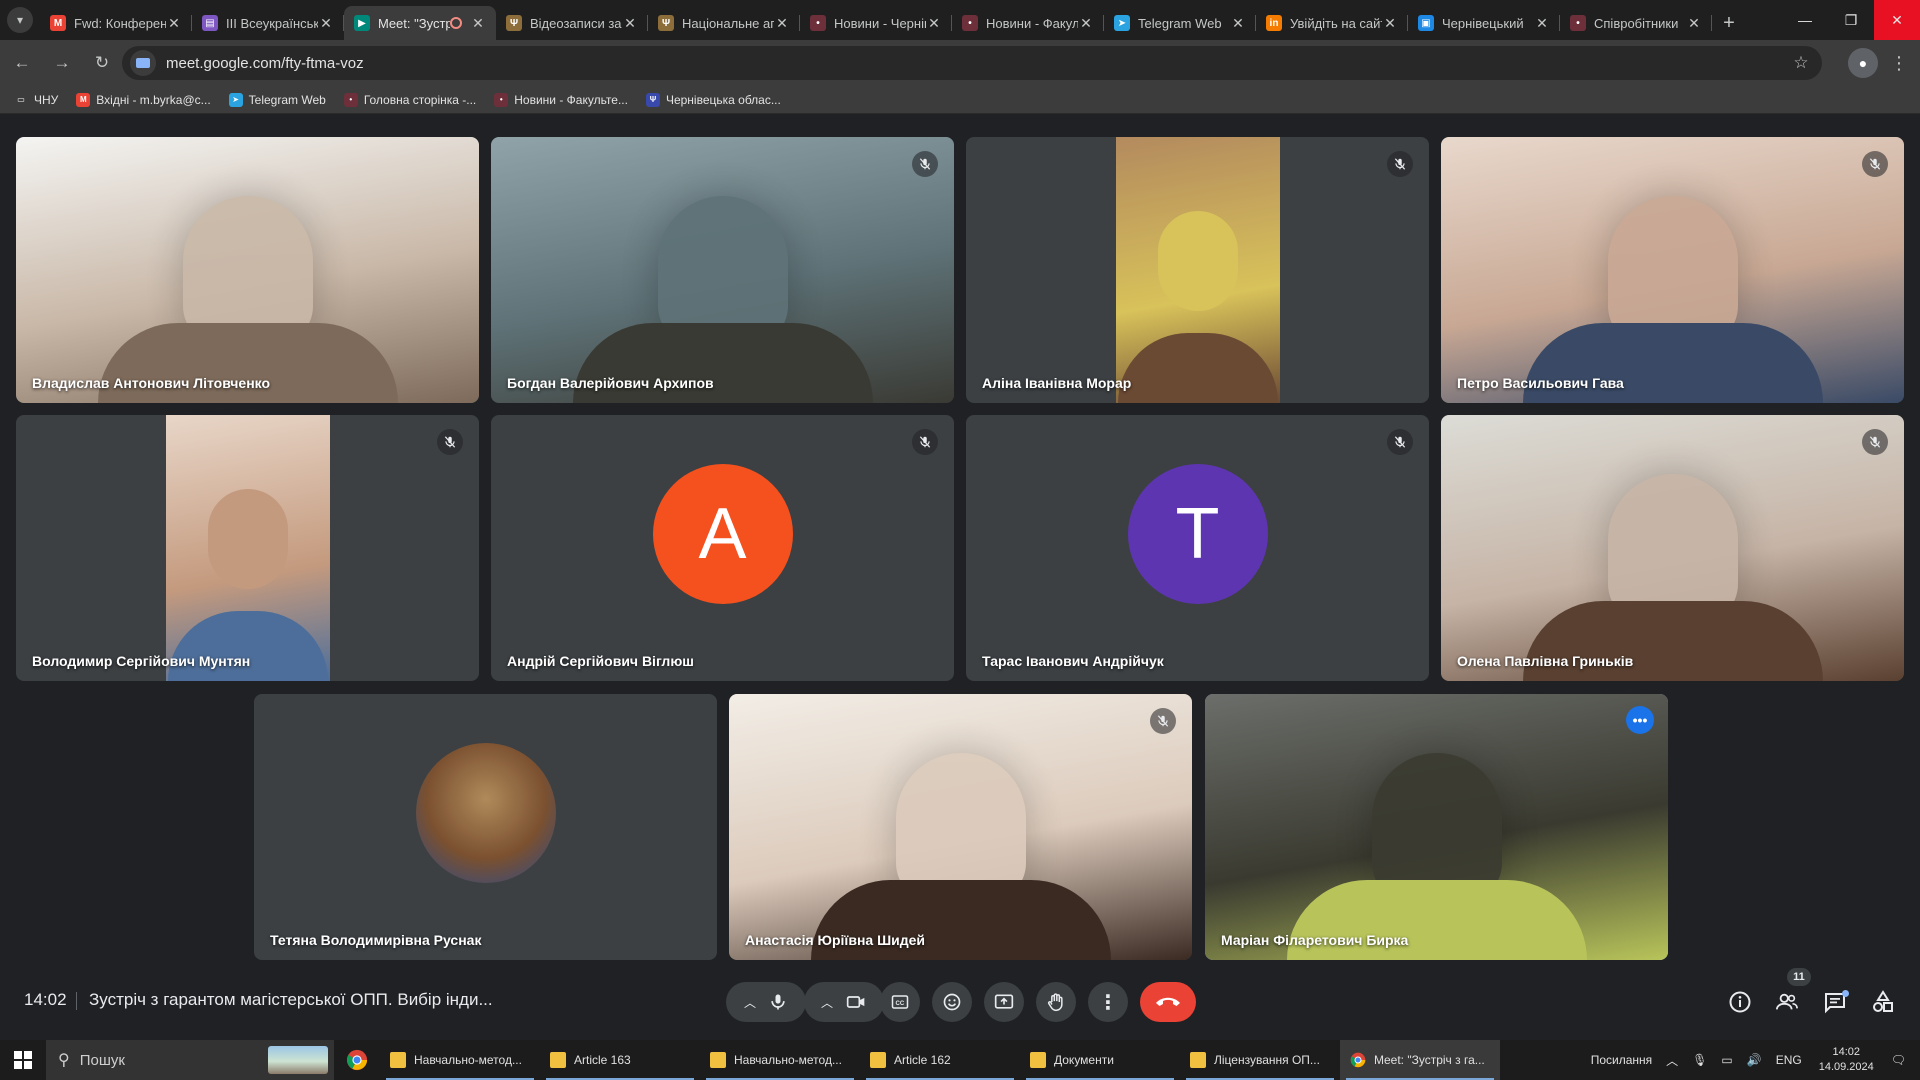 Image resolution: width=1920 pixels, height=1080 pixels. What do you see at coordinates (247, 270) in the screenshot?
I see `participant-tile: Владислав Антонович Літовченко` at bounding box center [247, 270].